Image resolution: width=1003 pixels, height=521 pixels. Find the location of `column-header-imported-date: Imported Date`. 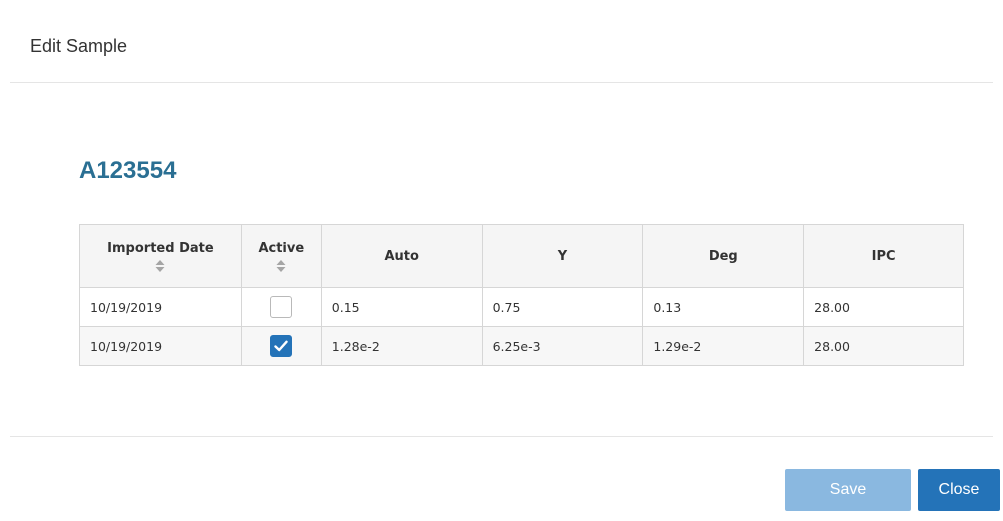

column-header-imported-date: Imported Date is located at coordinates (160, 256).